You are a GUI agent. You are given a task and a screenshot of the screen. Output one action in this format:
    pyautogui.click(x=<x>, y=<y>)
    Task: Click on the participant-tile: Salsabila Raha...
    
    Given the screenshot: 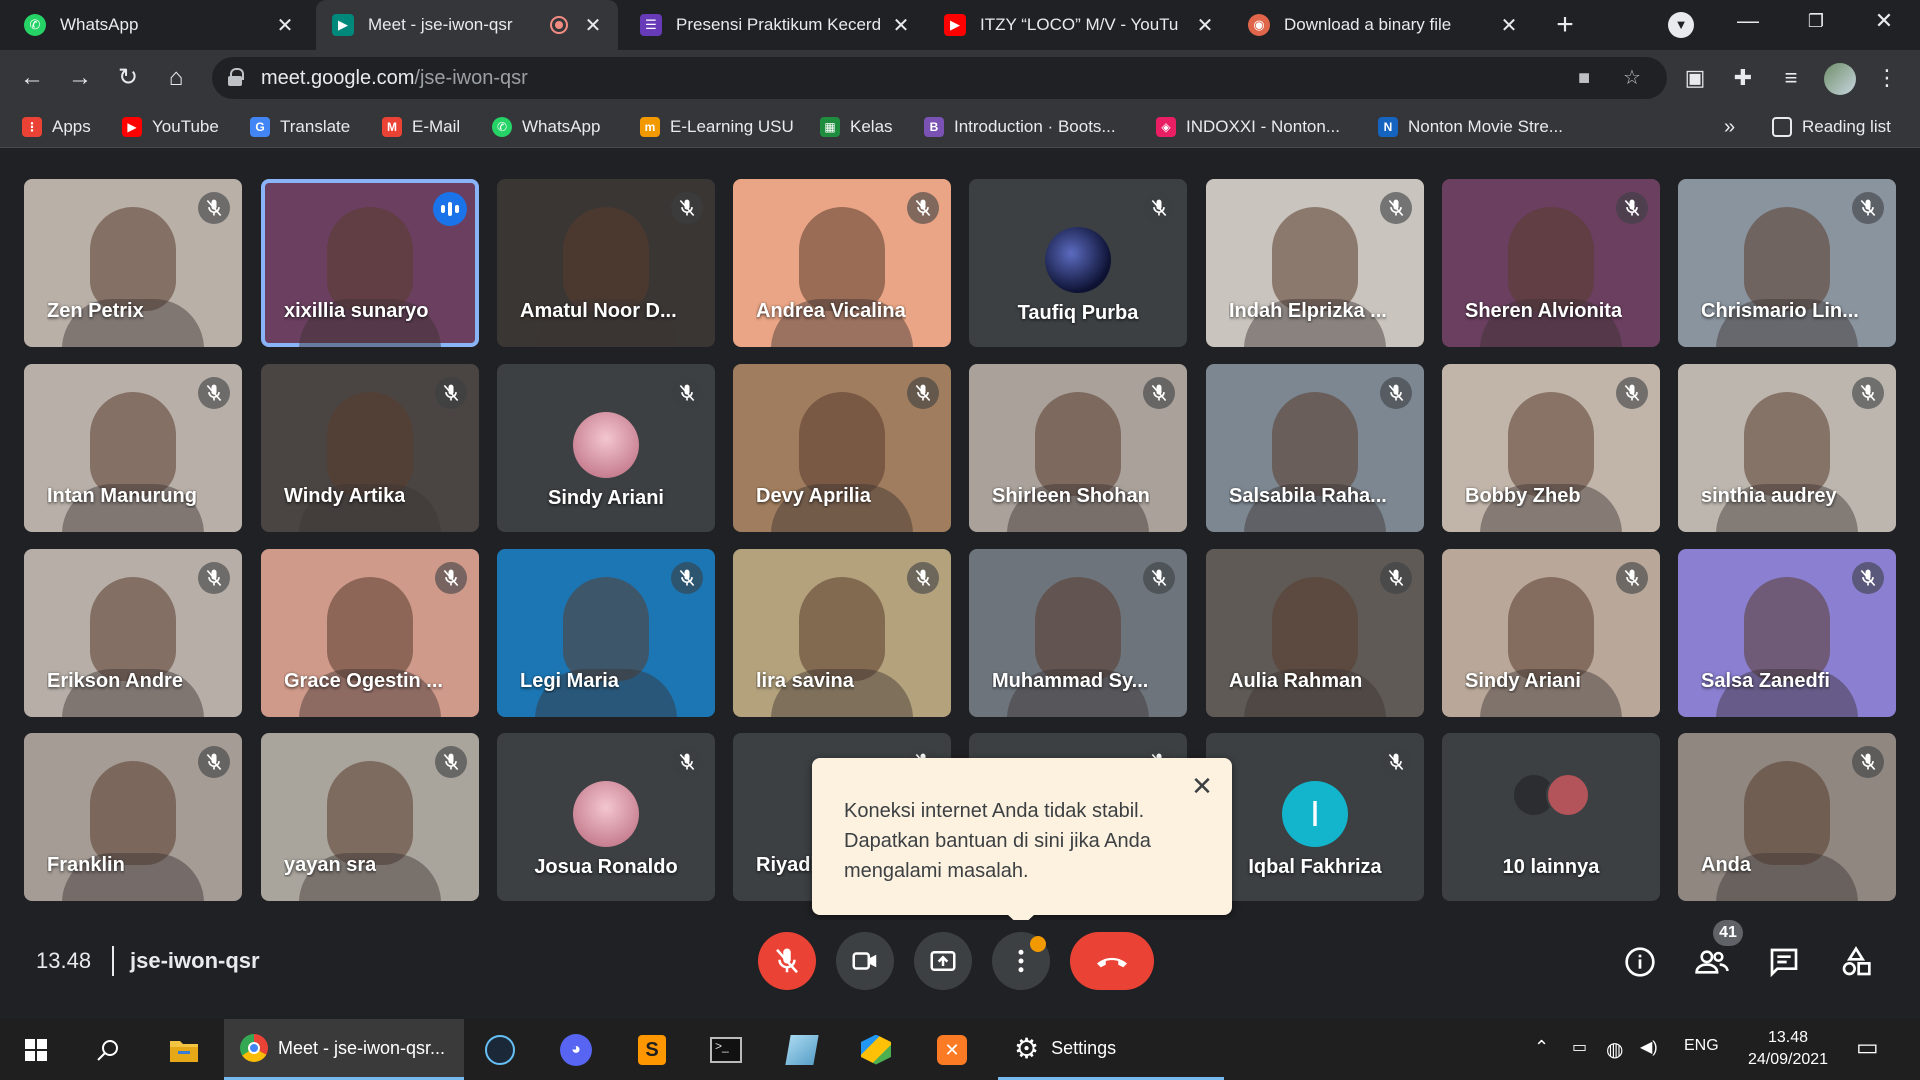 What is the action you would take?
    pyautogui.click(x=1315, y=448)
    